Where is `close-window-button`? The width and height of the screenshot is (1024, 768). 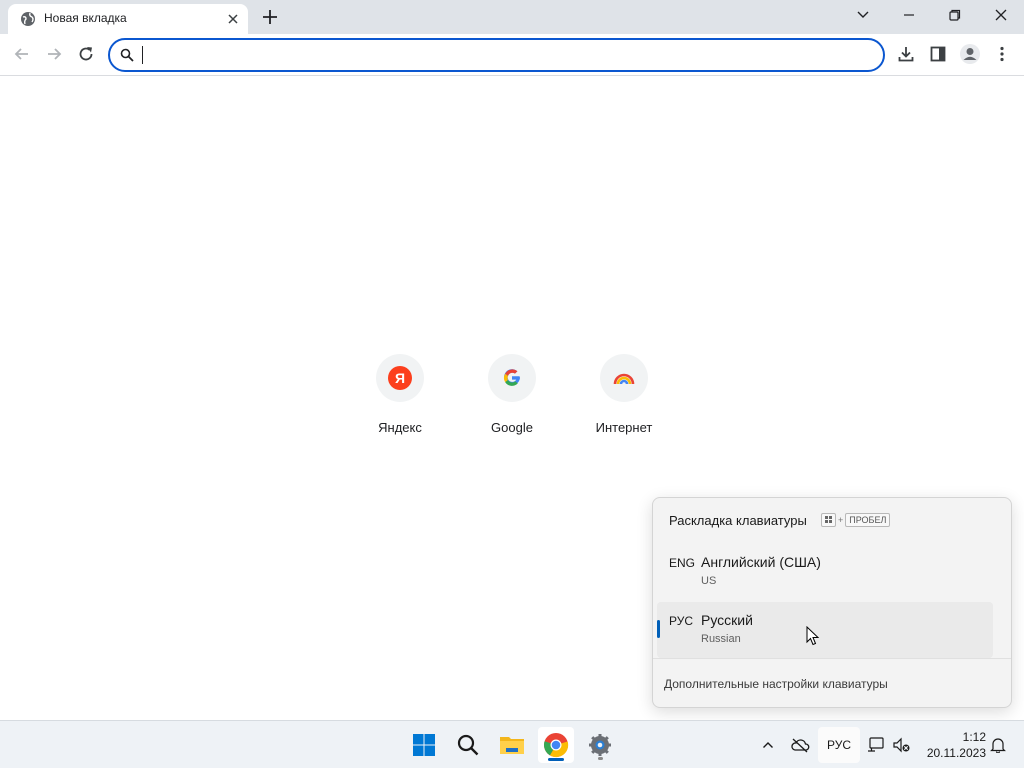 close-window-button is located at coordinates (1001, 15).